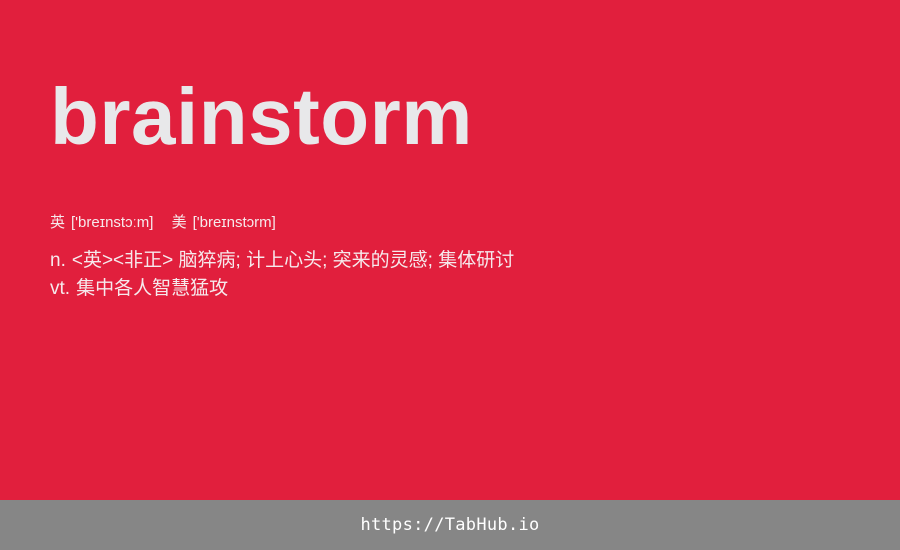 The height and width of the screenshot is (550, 900). I want to click on definition-noun: n. <英><非正> 脑猝病; 计上心头; 突来的灵感; 集体研讨, so click(282, 261).